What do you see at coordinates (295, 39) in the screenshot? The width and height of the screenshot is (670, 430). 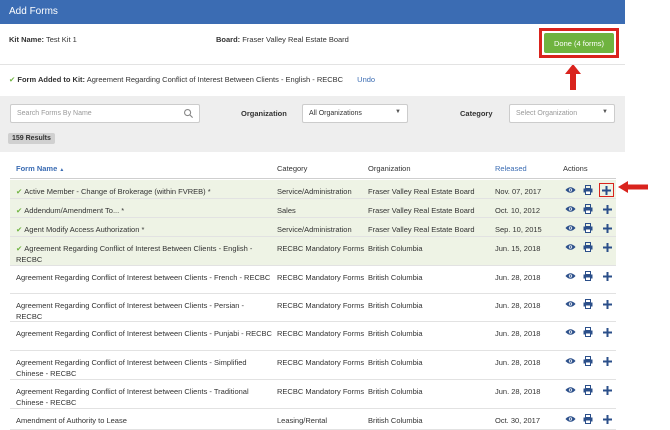 I see `board-value: Fraser Valley Real Estate Board` at bounding box center [295, 39].